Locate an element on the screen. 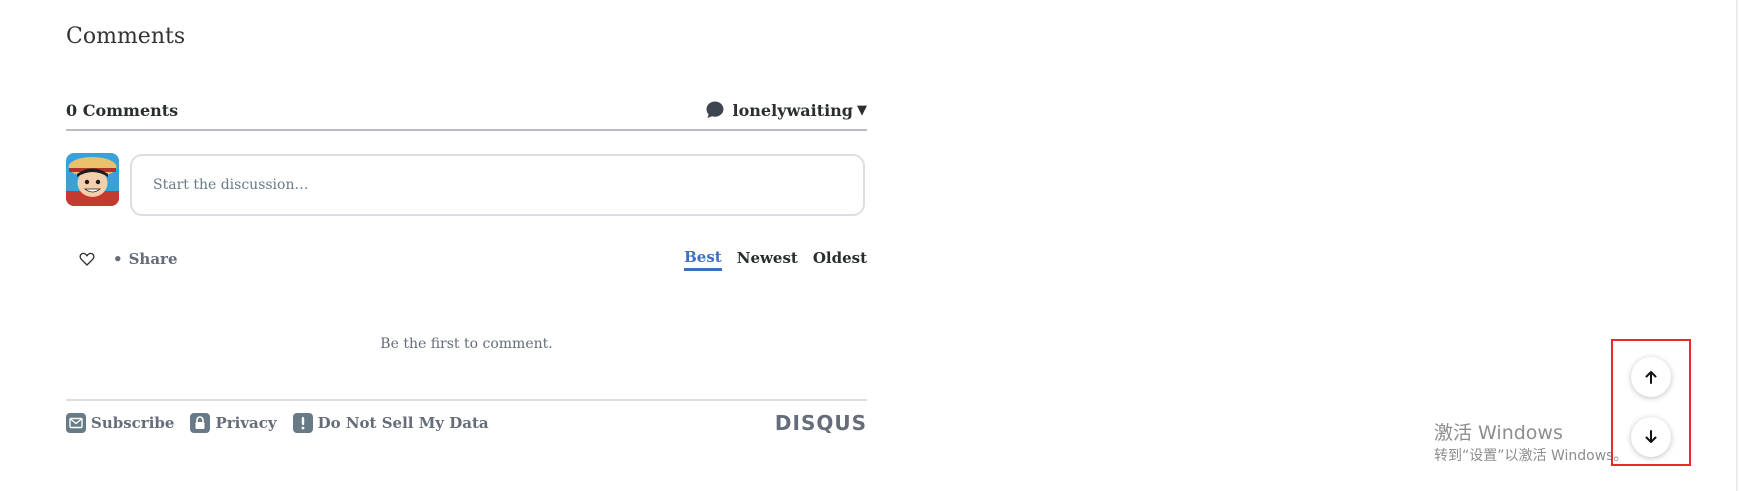 The height and width of the screenshot is (491, 1741). envelope-icon is located at coordinates (76, 423).